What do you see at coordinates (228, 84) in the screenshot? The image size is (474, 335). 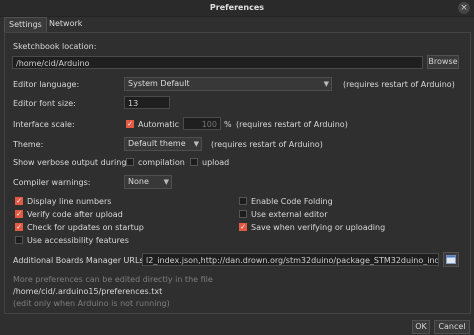 I see `editor-language-select: System Default ▼` at bounding box center [228, 84].